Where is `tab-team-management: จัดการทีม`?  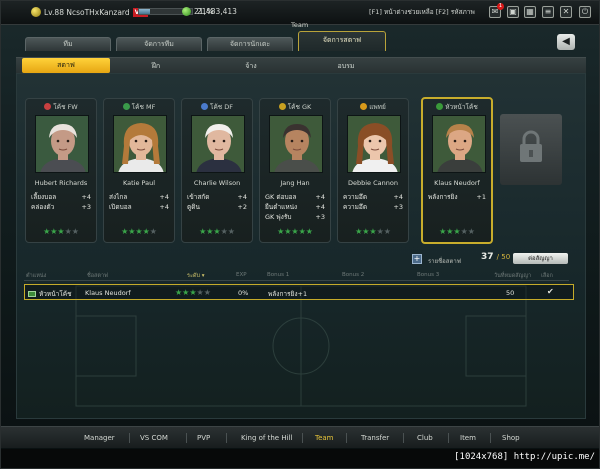
tab-team-management: จัดการทีม is located at coordinates (159, 44).